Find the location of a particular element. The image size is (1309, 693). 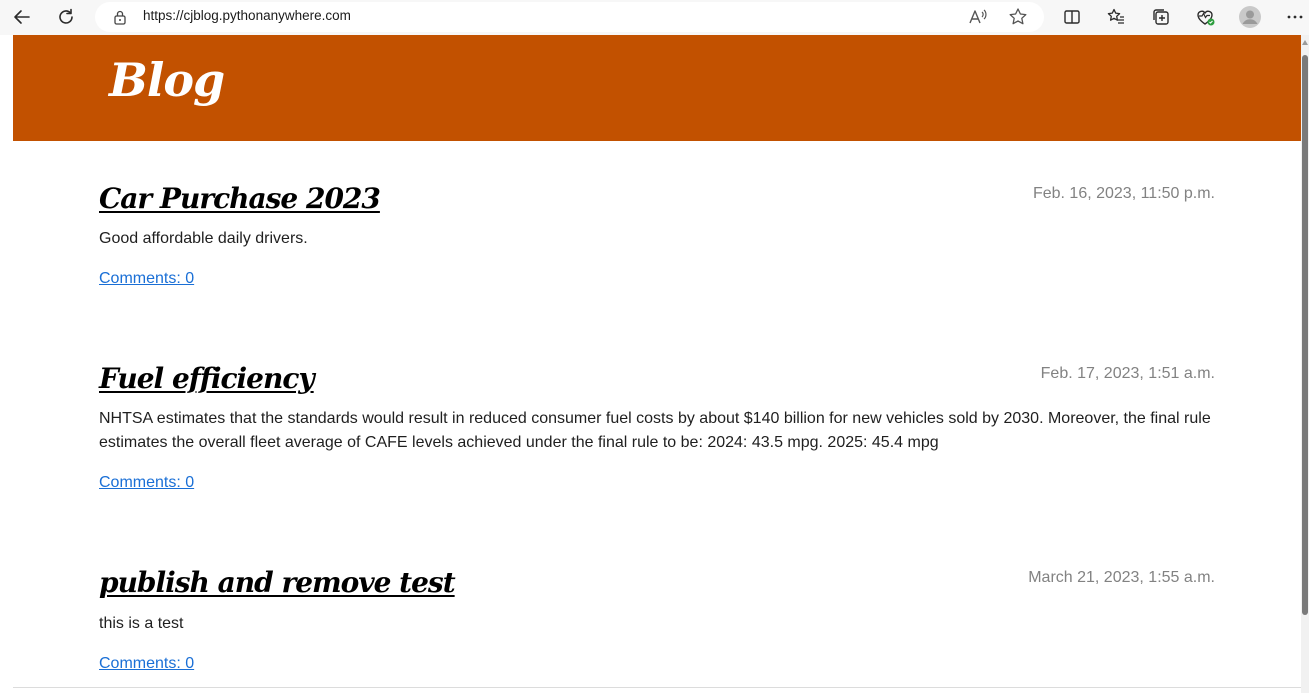

favorite-star-icon is located at coordinates (1018, 17).